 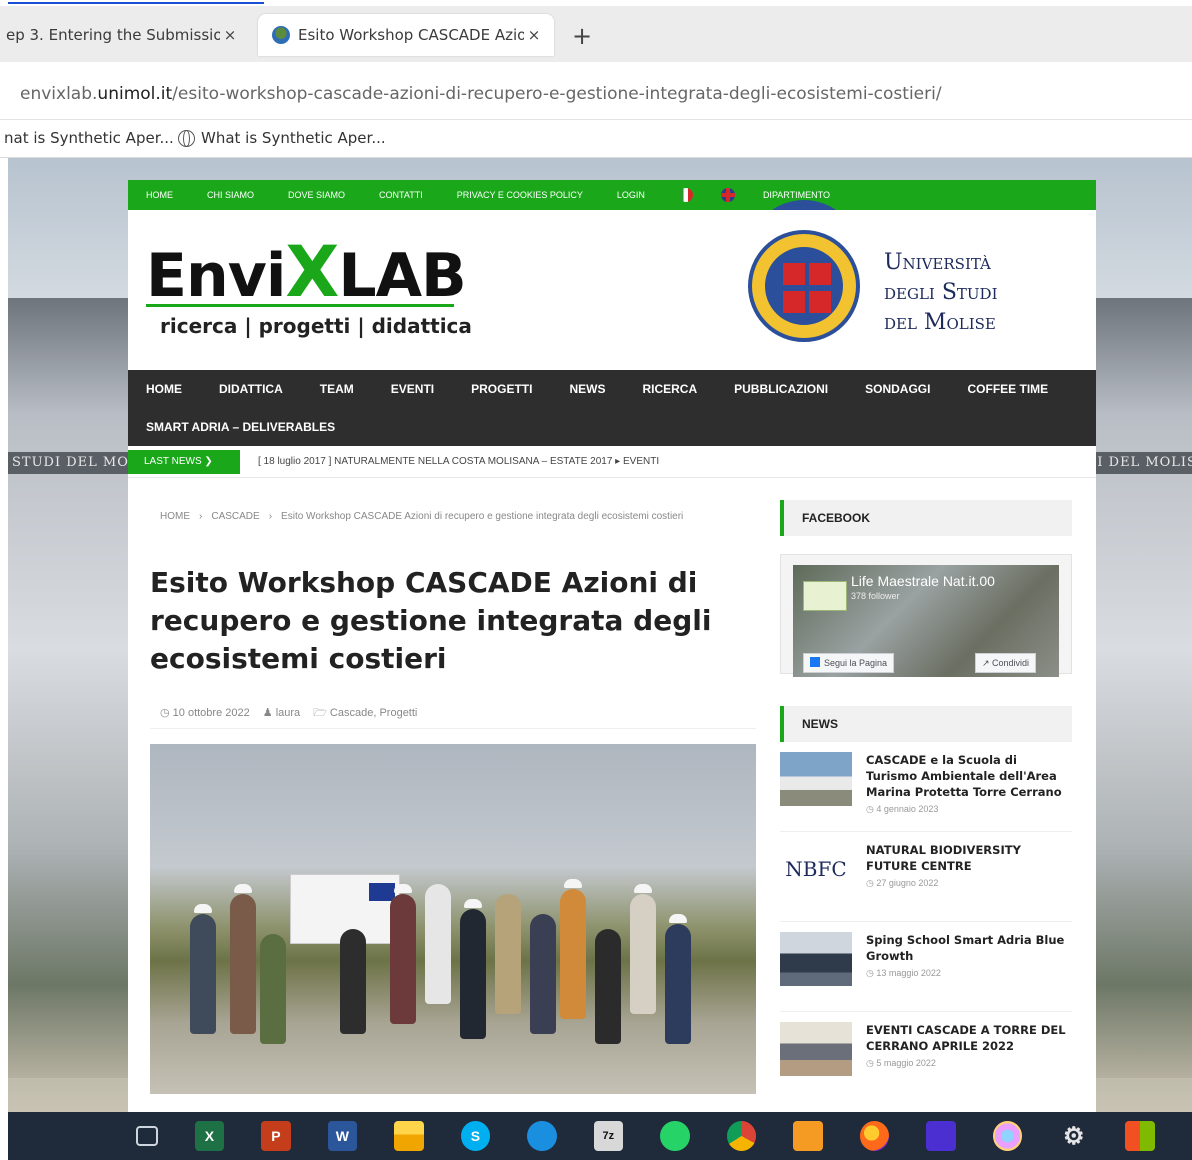 What do you see at coordinates (804, 286) in the screenshot?
I see `university-seal-icon` at bounding box center [804, 286].